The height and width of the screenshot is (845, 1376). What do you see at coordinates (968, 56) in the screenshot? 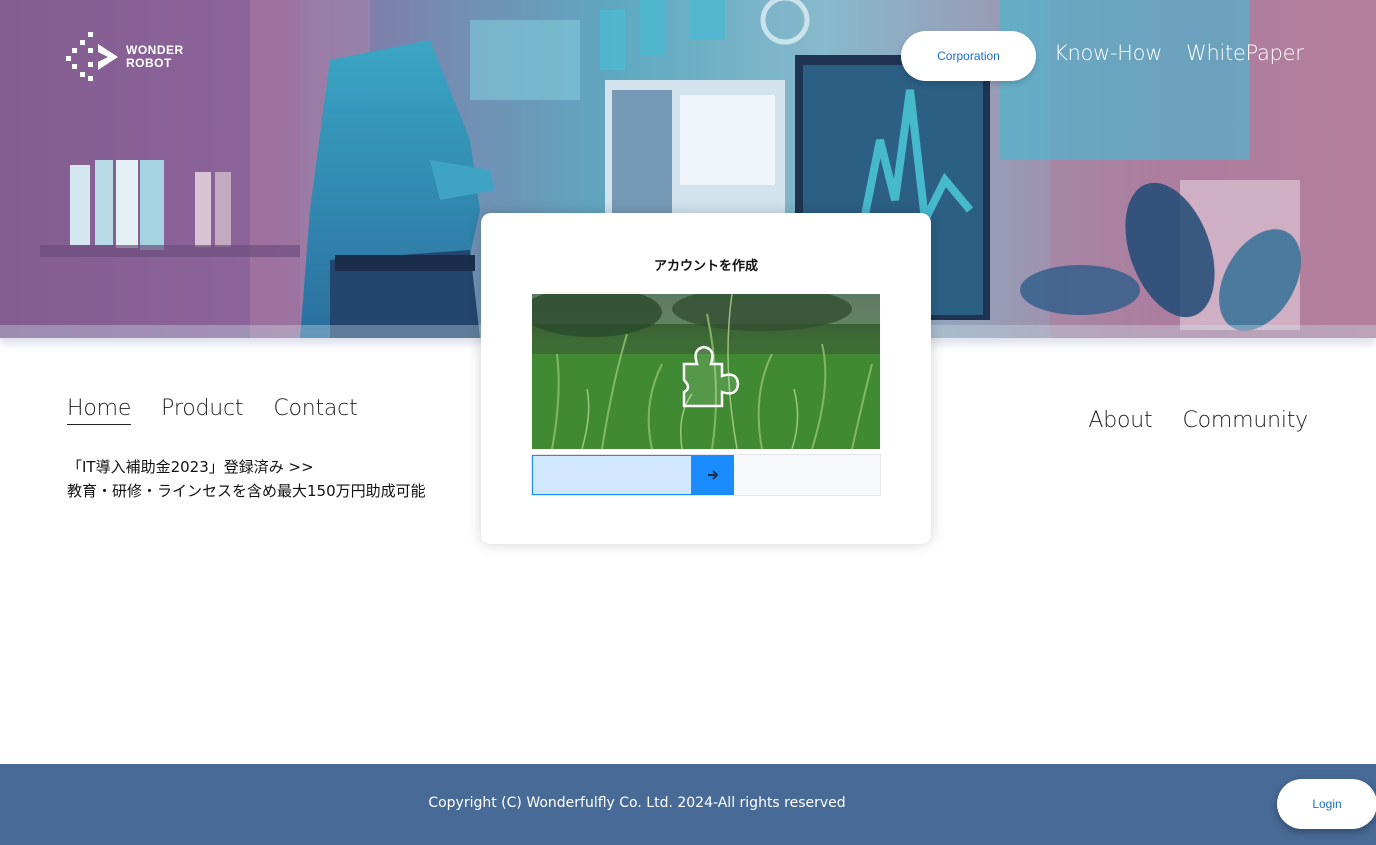
I see `corporation-button: Corporation` at bounding box center [968, 56].